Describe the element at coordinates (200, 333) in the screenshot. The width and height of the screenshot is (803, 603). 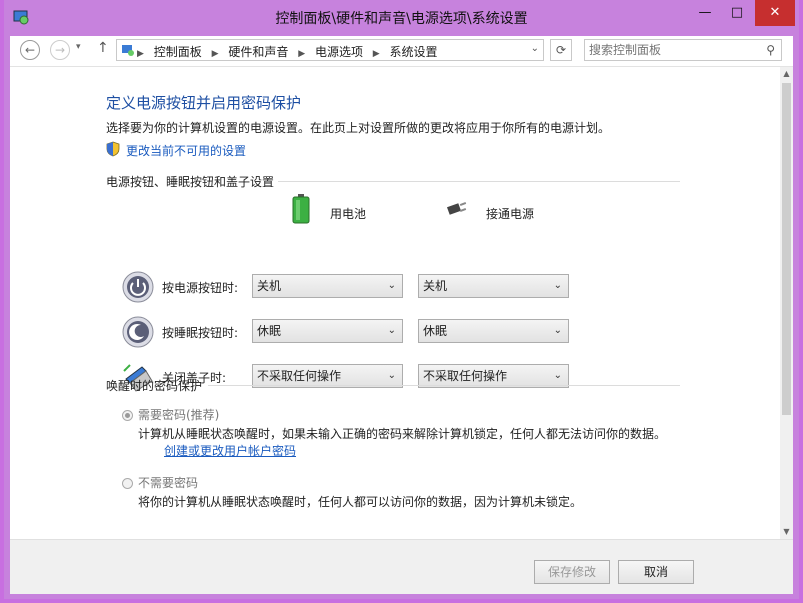
I see `sleep-button-label: 按睡眠按钮时:` at that location.